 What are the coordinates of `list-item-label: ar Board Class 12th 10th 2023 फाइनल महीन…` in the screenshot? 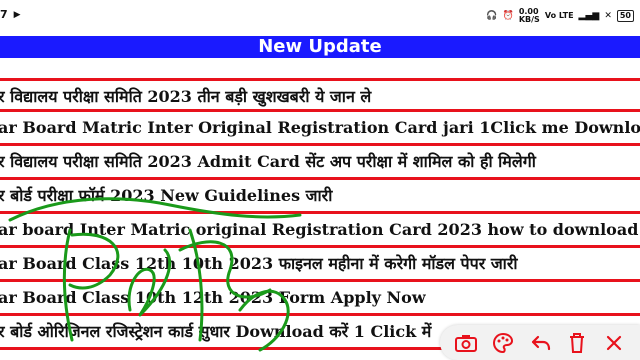 It's located at (259, 264).